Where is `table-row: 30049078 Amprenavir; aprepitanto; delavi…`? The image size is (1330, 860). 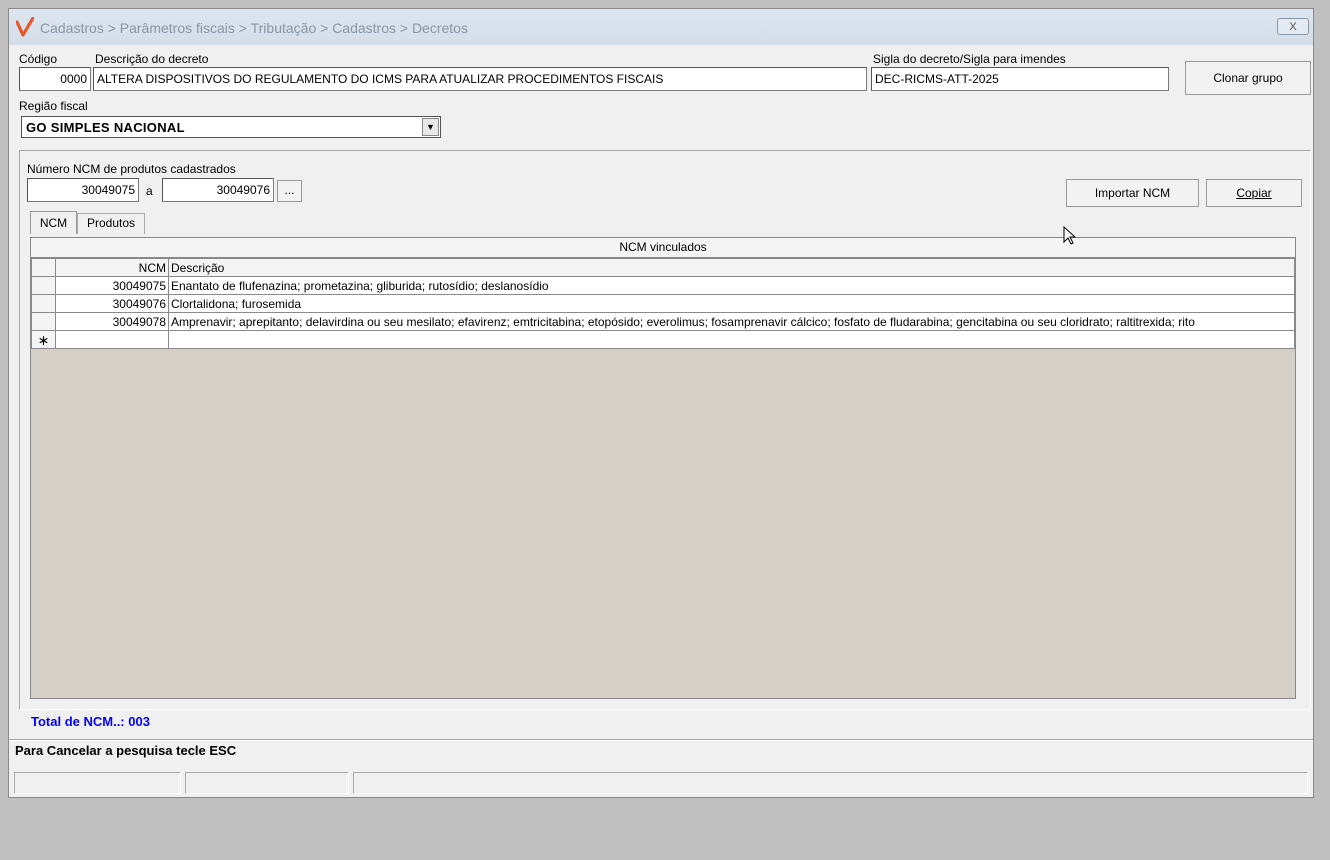
table-row: 30049078 Amprenavir; aprepitanto; delavi… is located at coordinates (663, 321).